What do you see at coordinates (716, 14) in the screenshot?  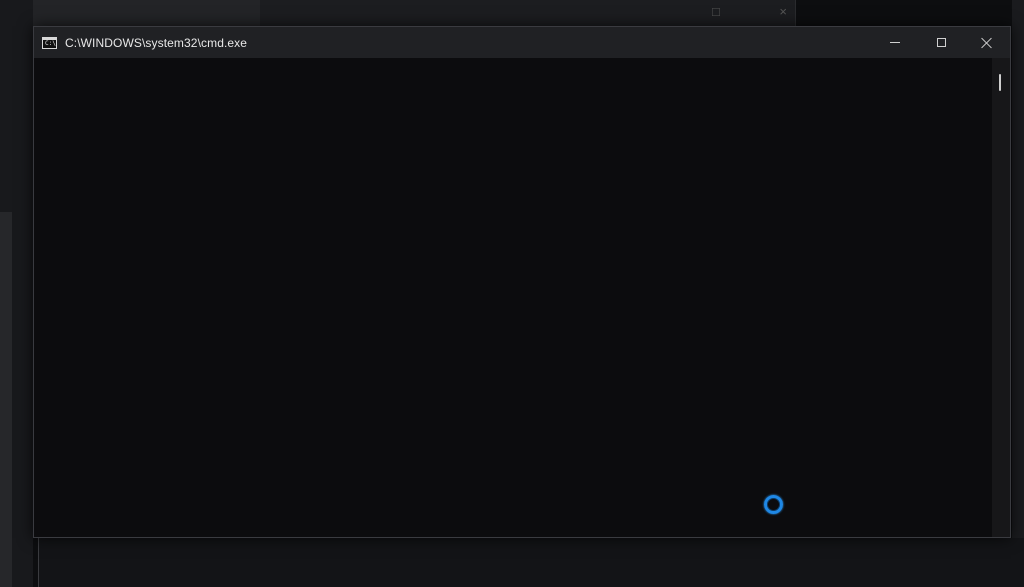 I see `minimize-icon: □` at bounding box center [716, 14].